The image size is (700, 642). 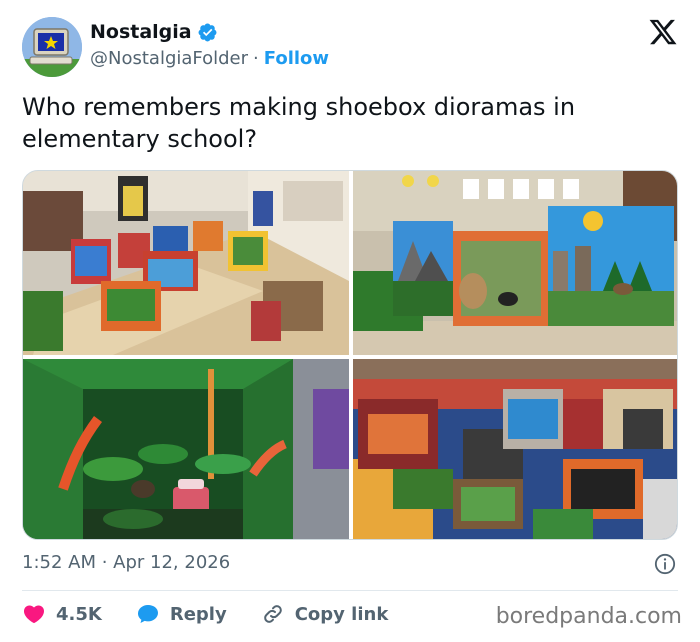 I want to click on floor-dioramas-photo, so click(x=515, y=449).